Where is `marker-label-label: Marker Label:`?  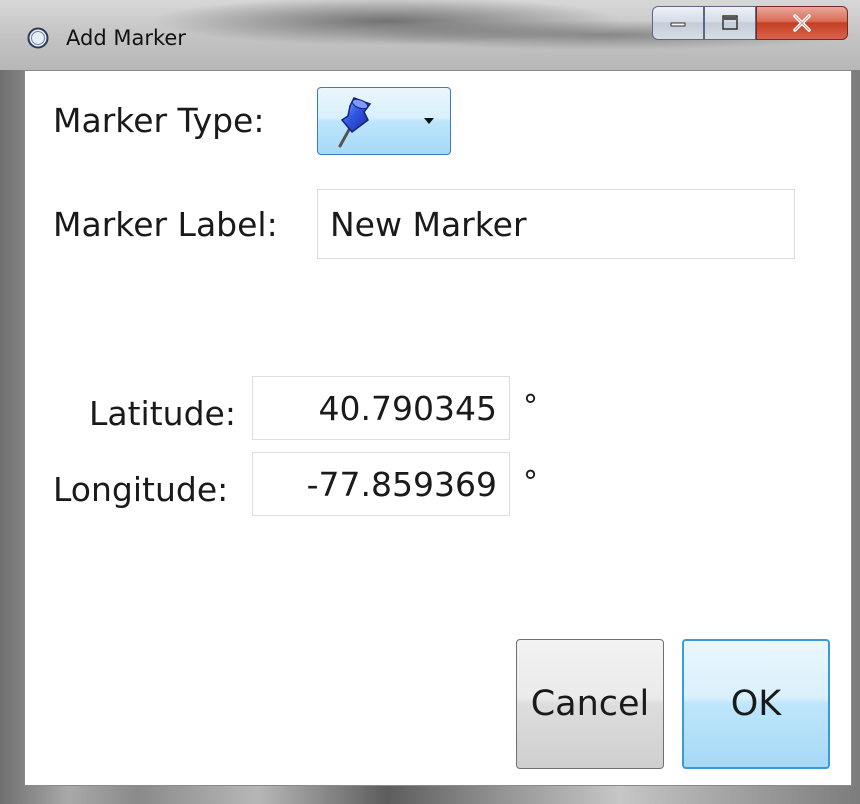
marker-label-label: Marker Label: is located at coordinates (165, 224).